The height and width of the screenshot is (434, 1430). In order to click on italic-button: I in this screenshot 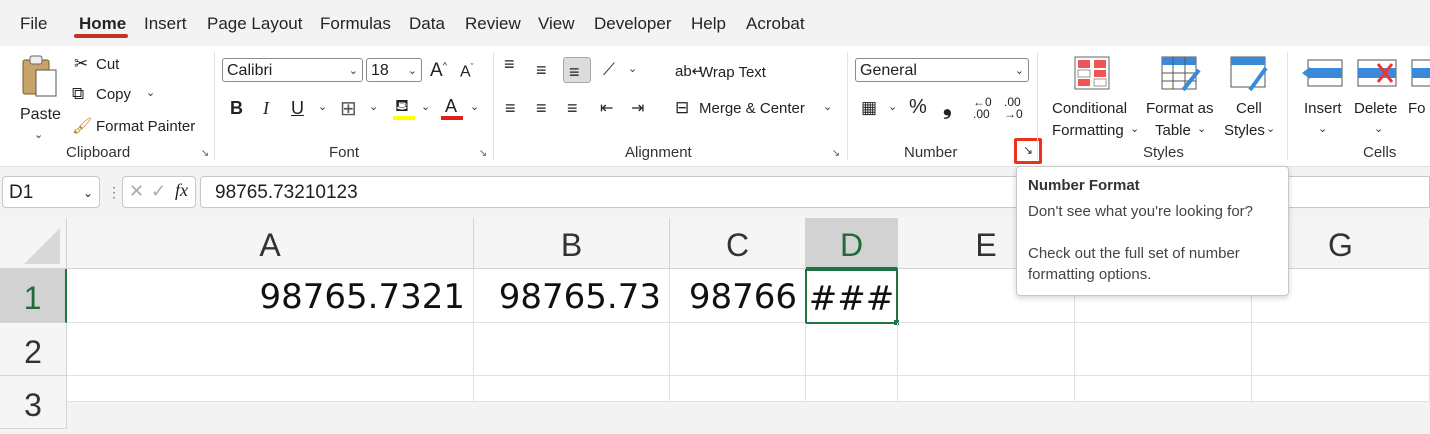, I will do `click(266, 108)`.